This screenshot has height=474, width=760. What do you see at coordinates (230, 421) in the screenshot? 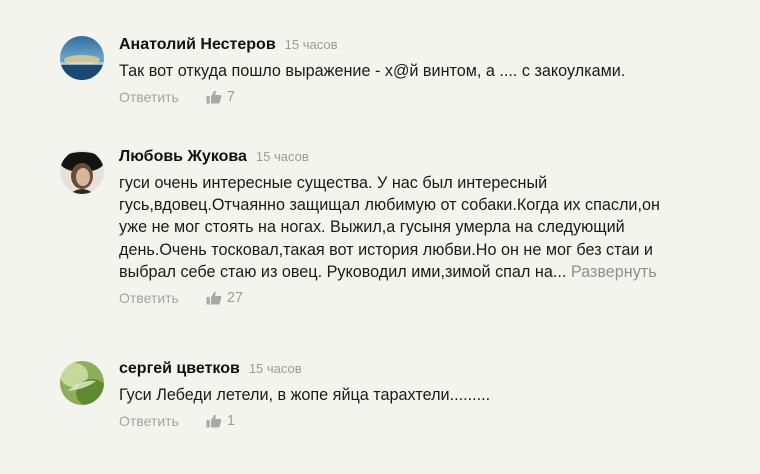
I see `like-count: 1` at bounding box center [230, 421].